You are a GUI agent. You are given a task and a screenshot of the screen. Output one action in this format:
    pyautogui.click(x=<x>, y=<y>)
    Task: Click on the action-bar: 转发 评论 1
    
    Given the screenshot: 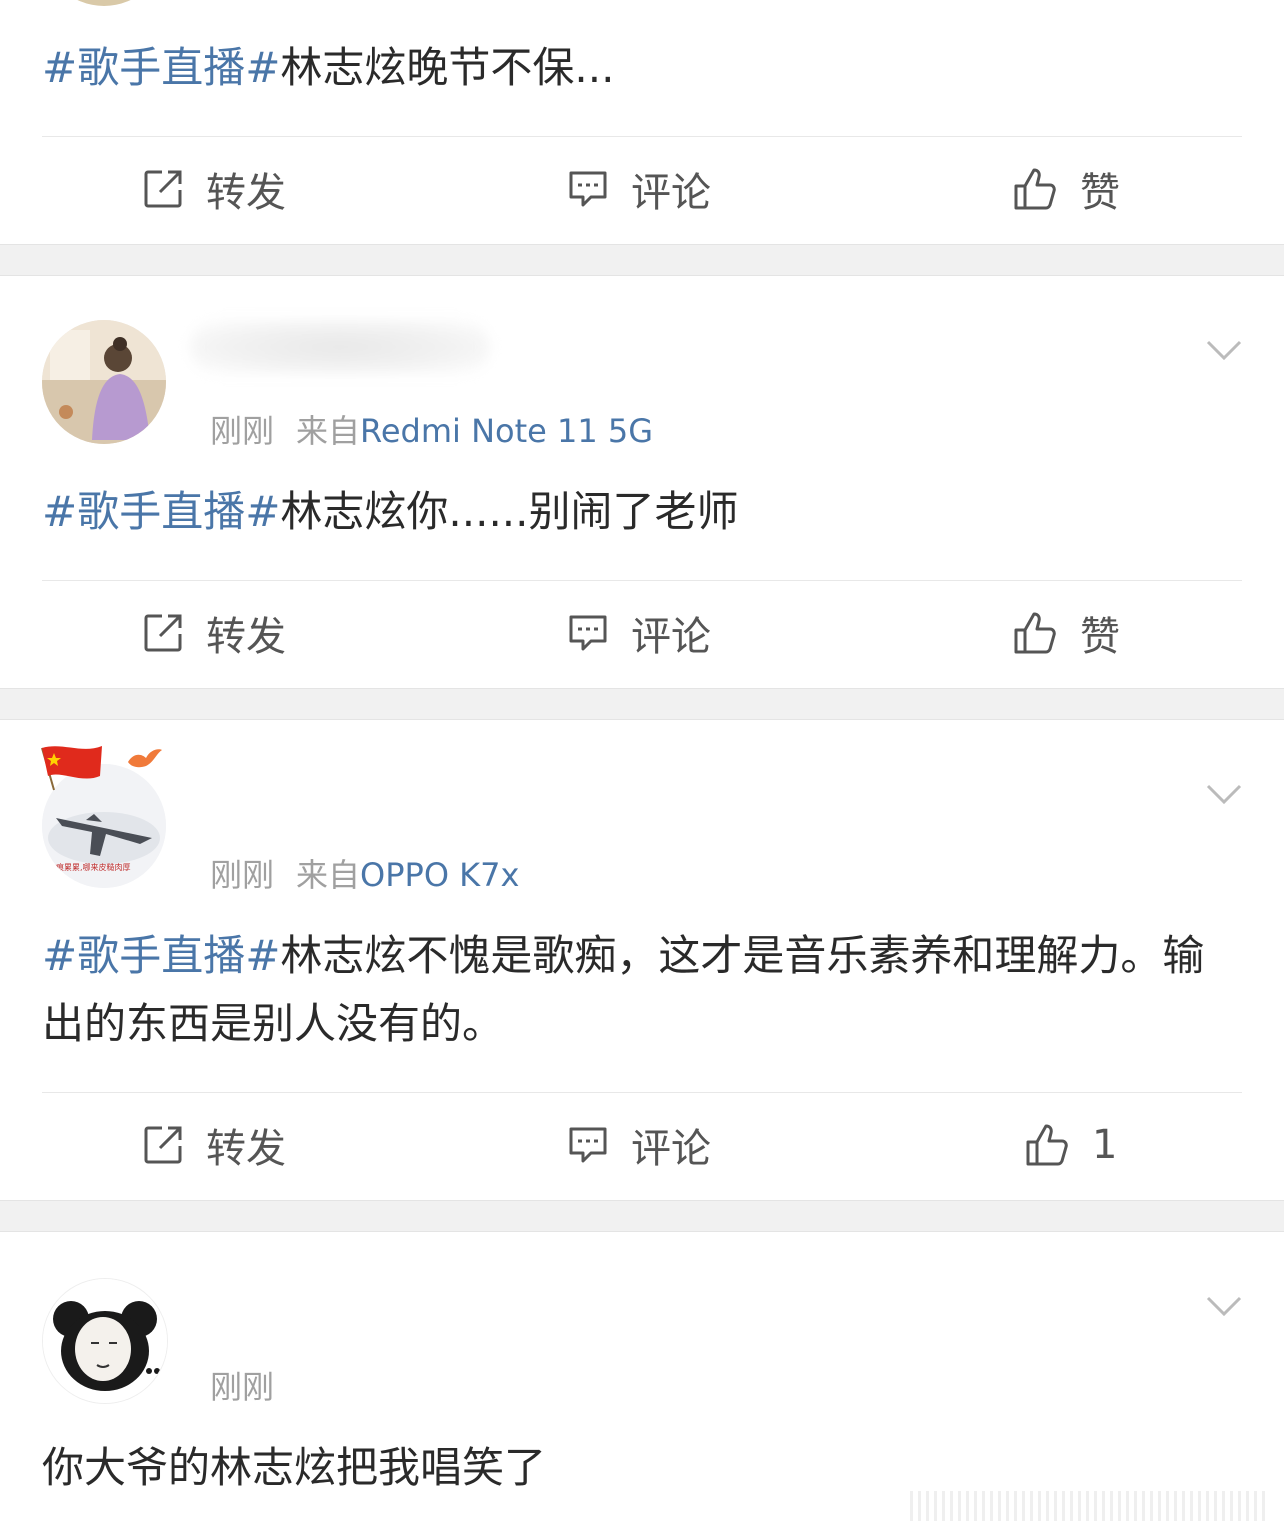 What is the action you would take?
    pyautogui.click(x=642, y=1145)
    